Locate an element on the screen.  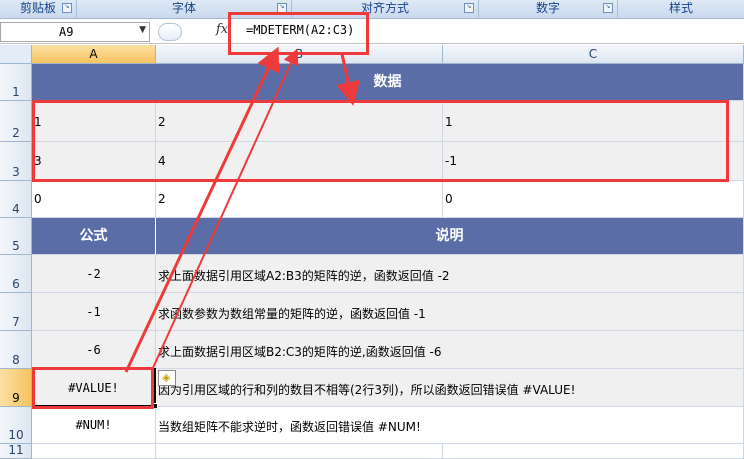
arrow-result-to-formula is located at coordinates (202, 209).